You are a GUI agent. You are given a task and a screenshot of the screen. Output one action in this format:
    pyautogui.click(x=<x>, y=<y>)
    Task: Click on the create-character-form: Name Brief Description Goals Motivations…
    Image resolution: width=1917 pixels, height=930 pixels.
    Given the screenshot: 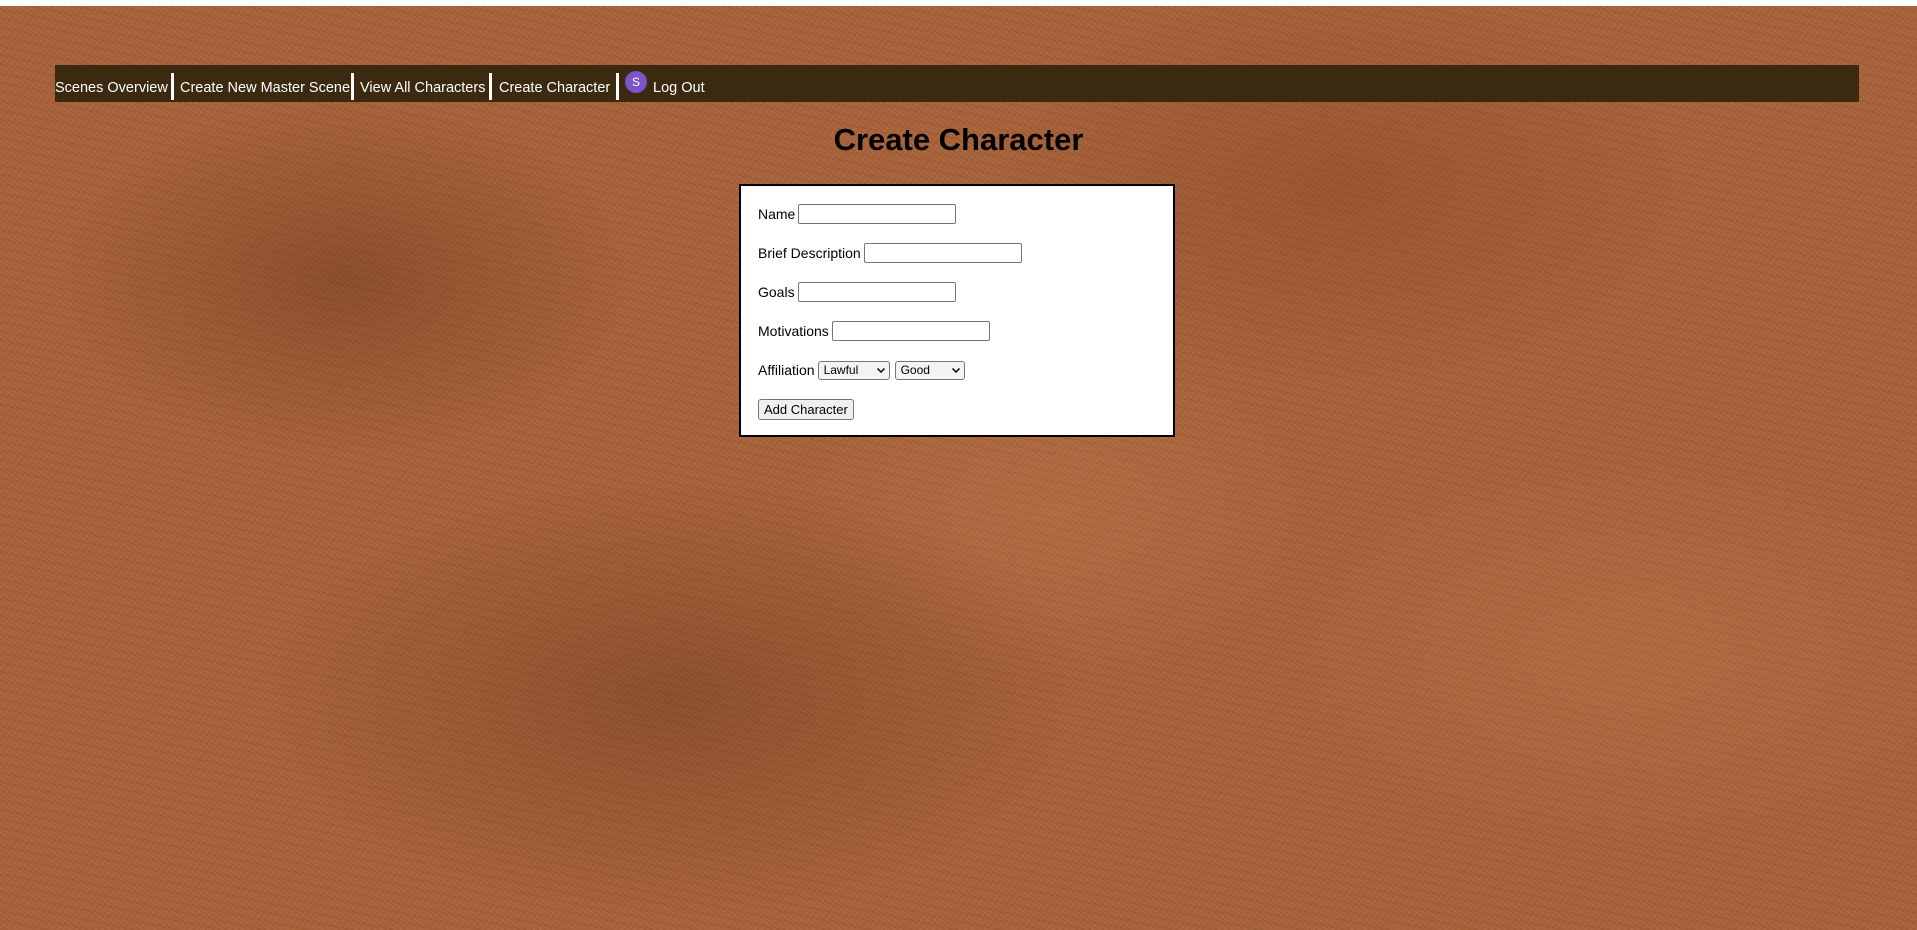 What is the action you would take?
    pyautogui.click(x=957, y=310)
    